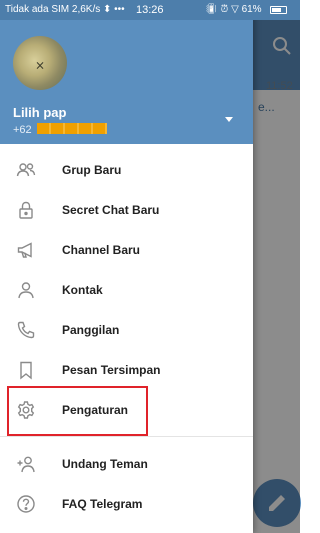 Image resolution: width=320 pixels, height=533 pixels. Describe the element at coordinates (77, 411) in the screenshot. I see `settings-highlight-box` at that location.